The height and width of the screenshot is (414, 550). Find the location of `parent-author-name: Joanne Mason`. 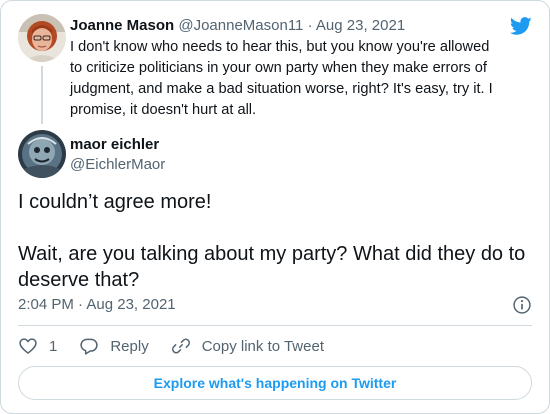

parent-author-name: Joanne Mason is located at coordinates (122, 25).